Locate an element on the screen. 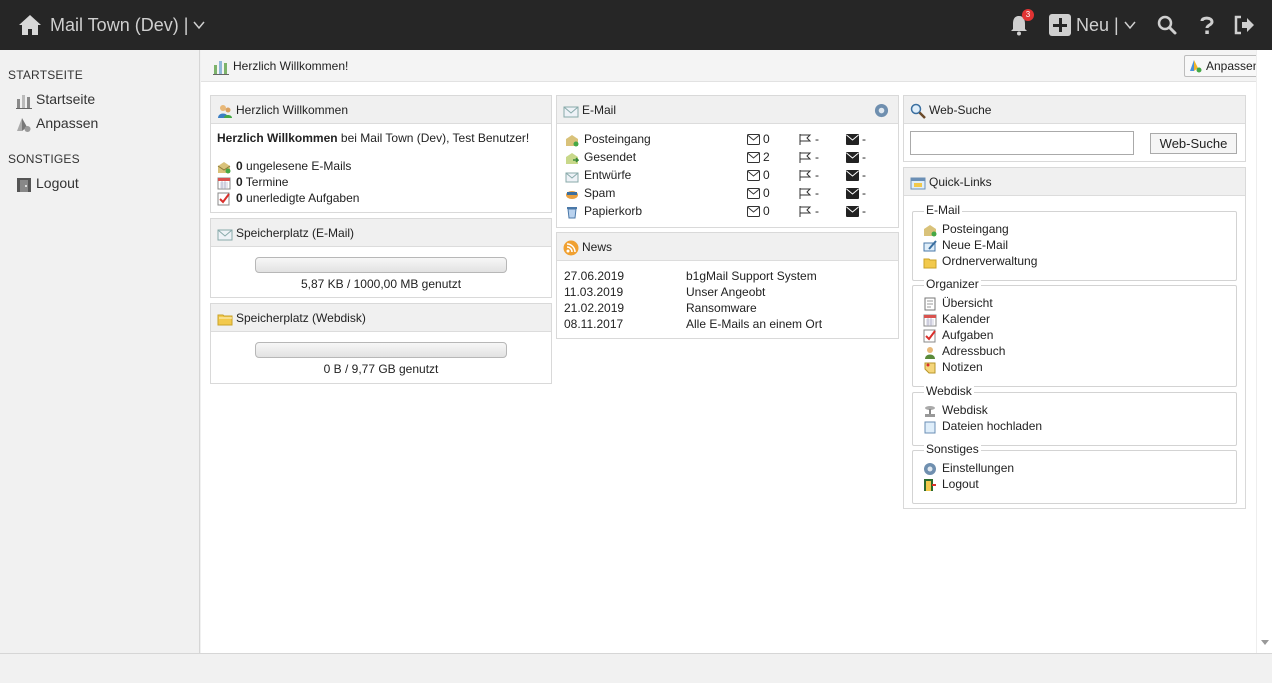 The width and height of the screenshot is (1272, 683). sidebar-section-sonstiges: SONSTIGES is located at coordinates (44, 159).